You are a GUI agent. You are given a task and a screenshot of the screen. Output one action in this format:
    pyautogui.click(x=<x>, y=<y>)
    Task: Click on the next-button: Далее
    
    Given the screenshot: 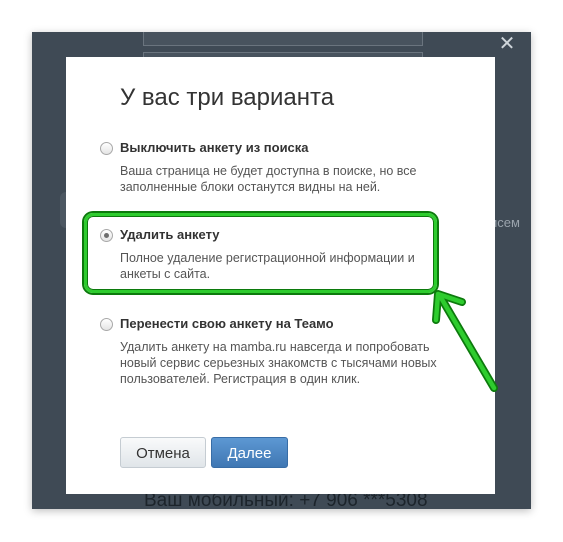 What is the action you would take?
    pyautogui.click(x=249, y=452)
    